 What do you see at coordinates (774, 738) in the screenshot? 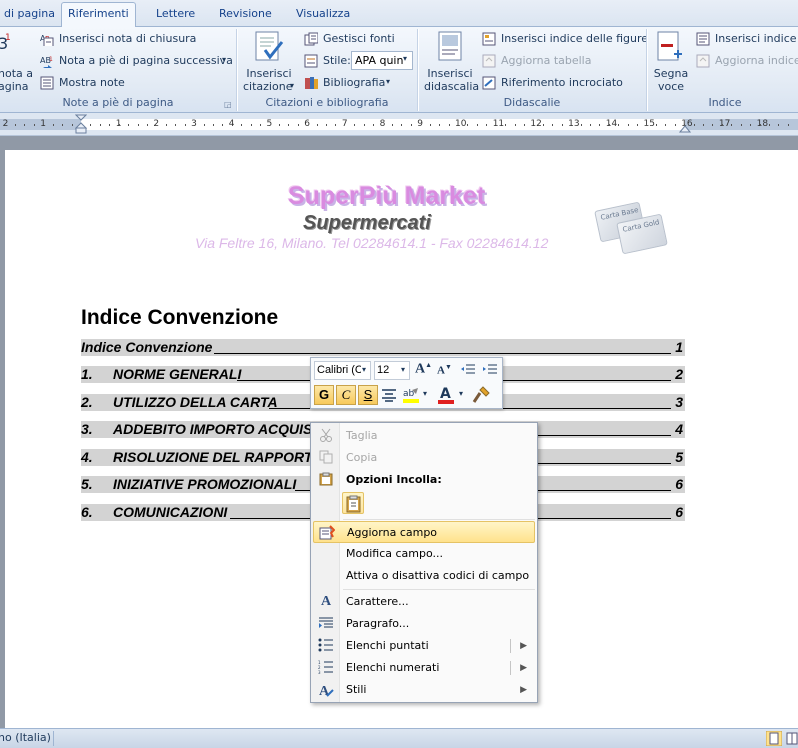
I see `print-layout-view-icon` at bounding box center [774, 738].